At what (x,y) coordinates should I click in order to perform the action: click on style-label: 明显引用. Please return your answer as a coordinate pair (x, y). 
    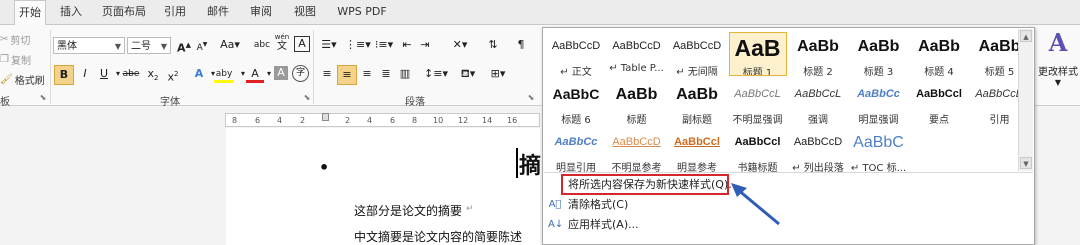
    Looking at the image, I should click on (576, 167).